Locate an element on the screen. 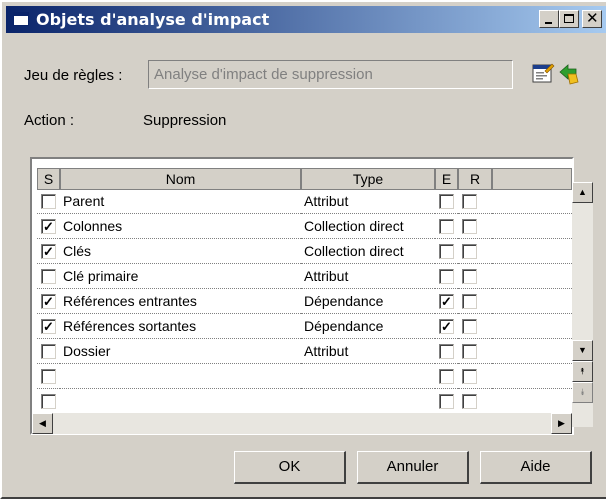 The height and width of the screenshot is (499, 606). name-cell: Clé primaire is located at coordinates (101, 276).